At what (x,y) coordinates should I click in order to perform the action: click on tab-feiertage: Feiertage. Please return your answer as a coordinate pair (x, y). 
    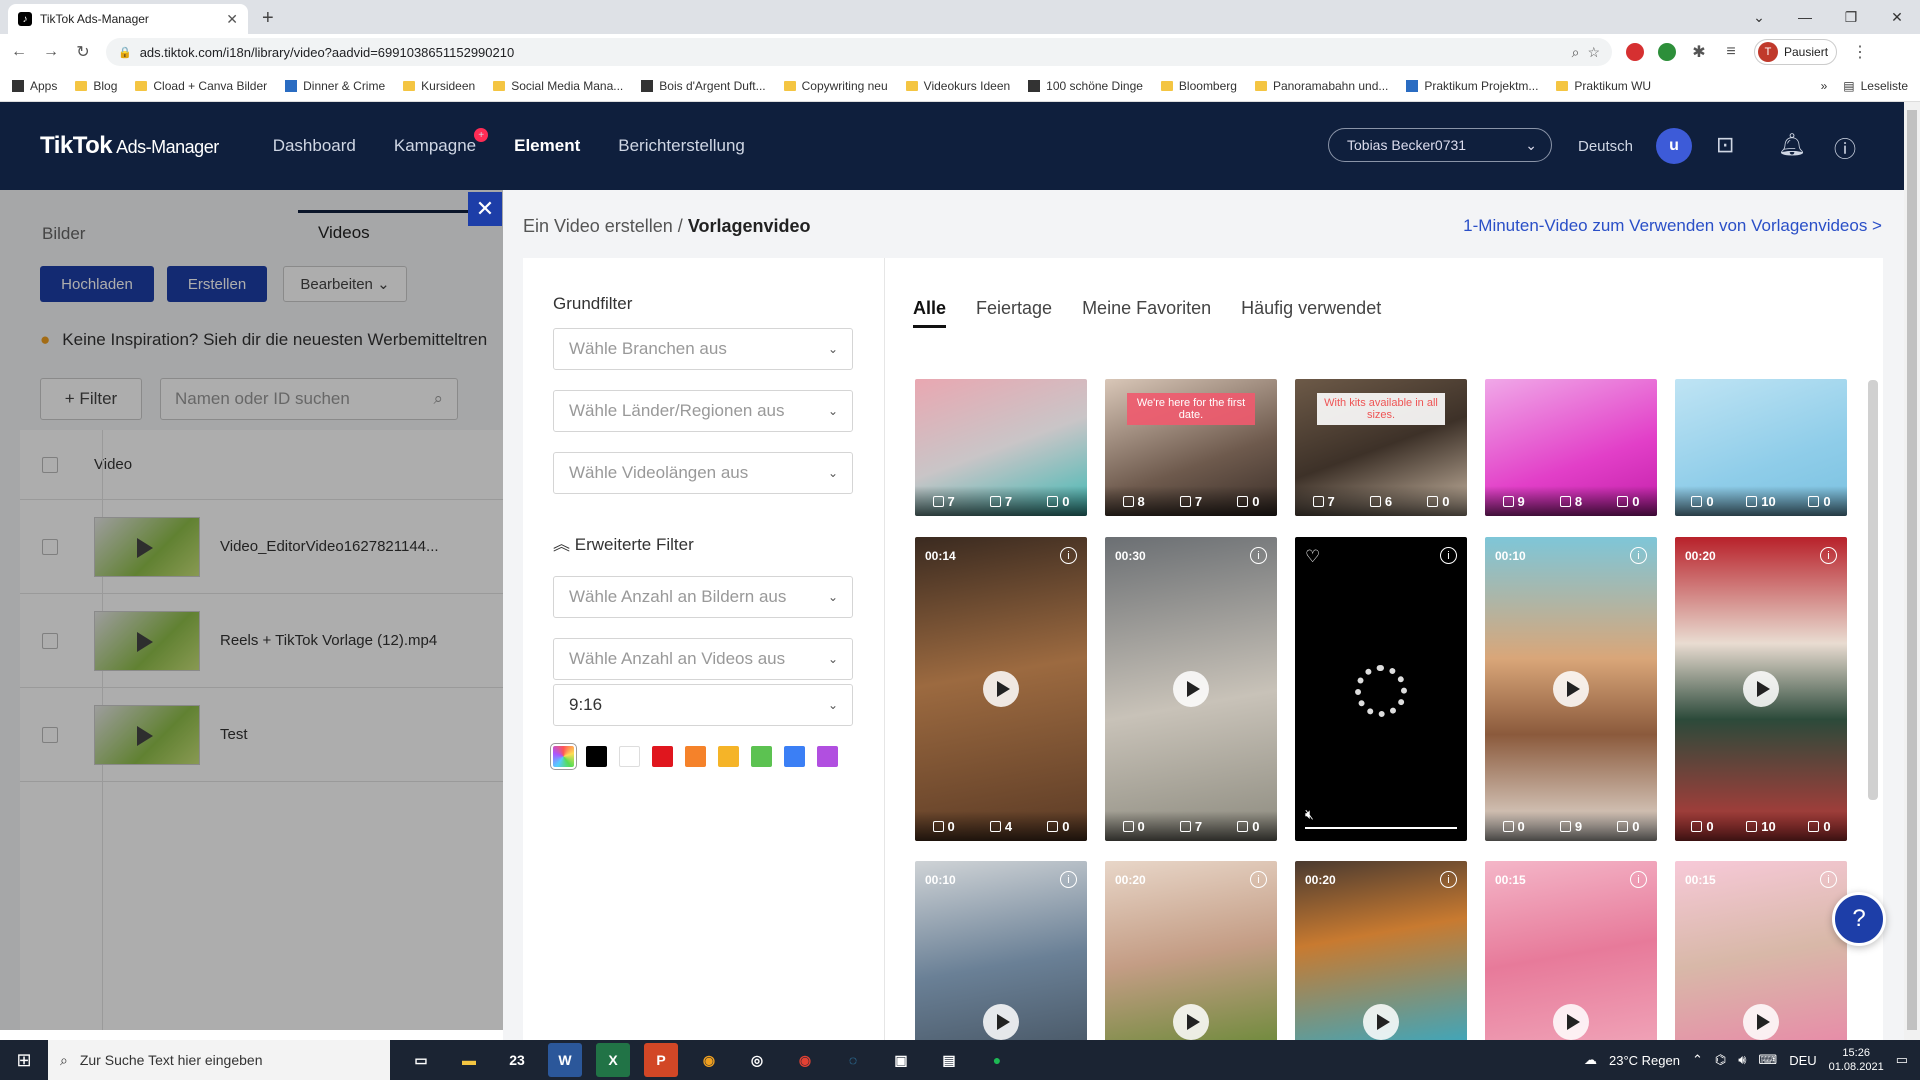
    Looking at the image, I should click on (1014, 313).